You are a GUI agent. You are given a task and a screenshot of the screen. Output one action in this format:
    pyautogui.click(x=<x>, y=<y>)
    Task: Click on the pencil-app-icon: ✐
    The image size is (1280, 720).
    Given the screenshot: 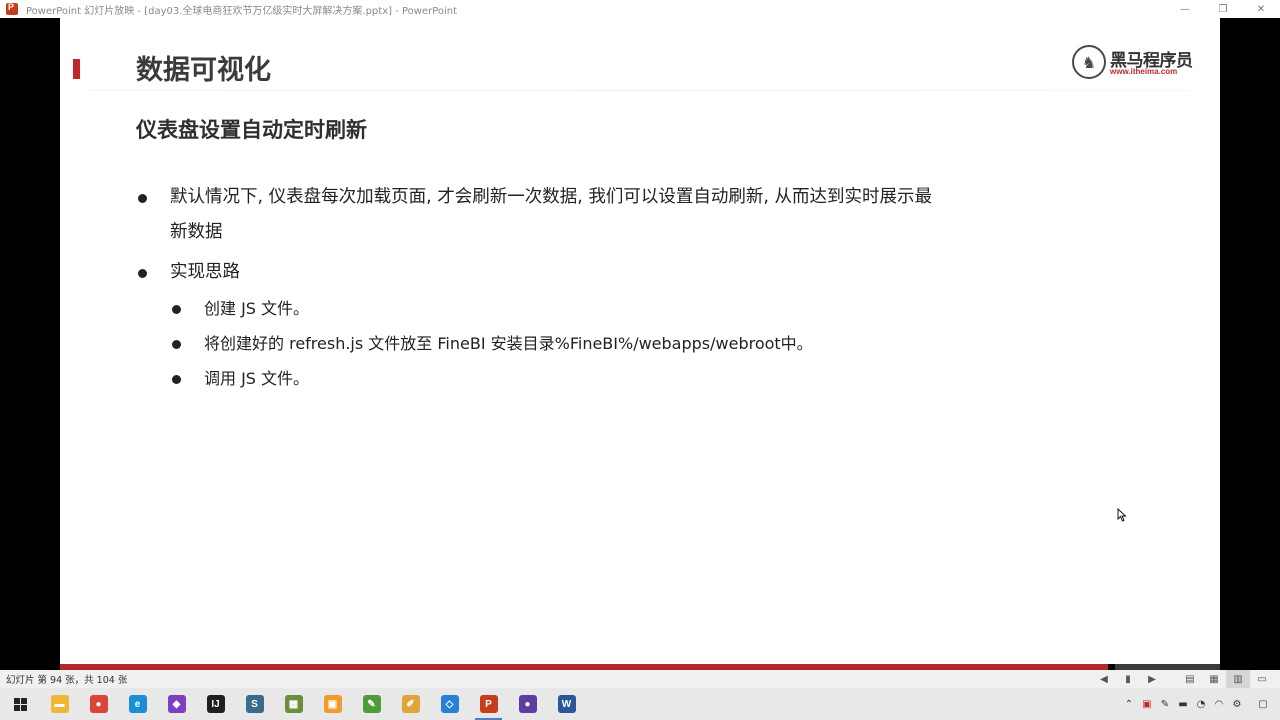 What is the action you would take?
    pyautogui.click(x=410, y=704)
    